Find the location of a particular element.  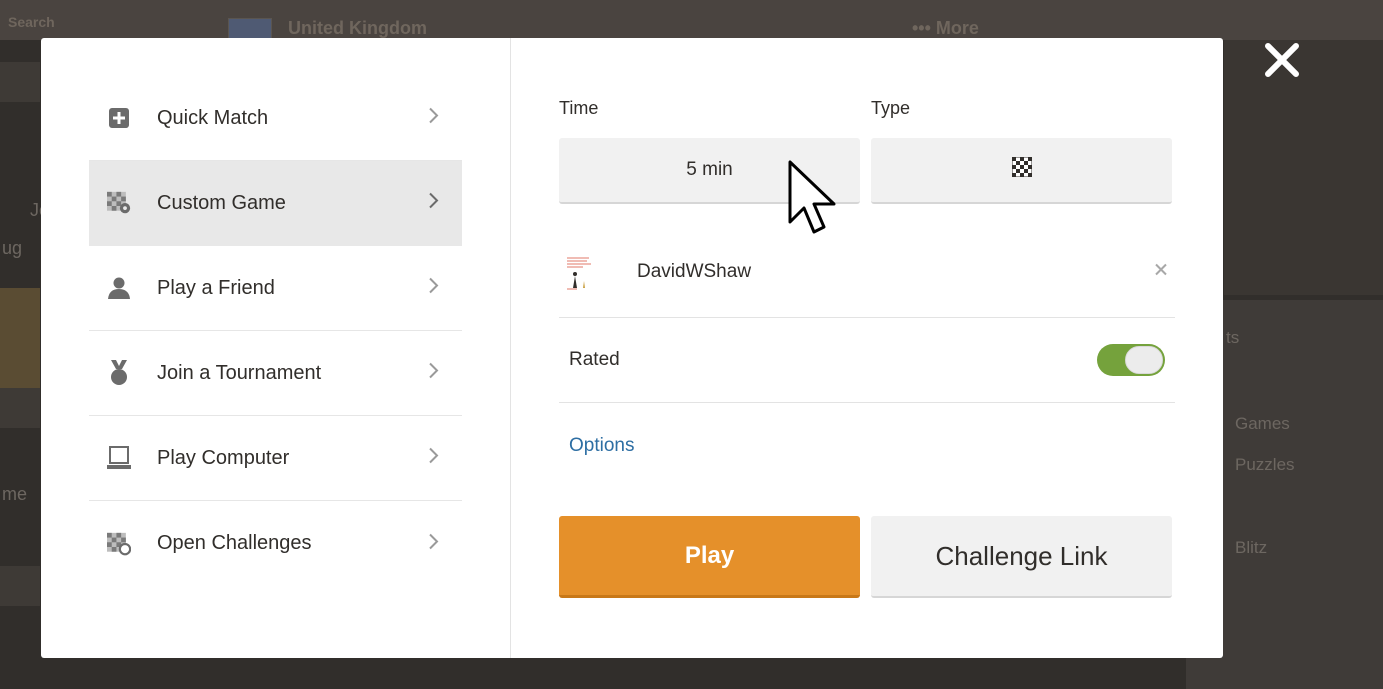

menu-item-quick-match: Quick Match is located at coordinates (275, 118).